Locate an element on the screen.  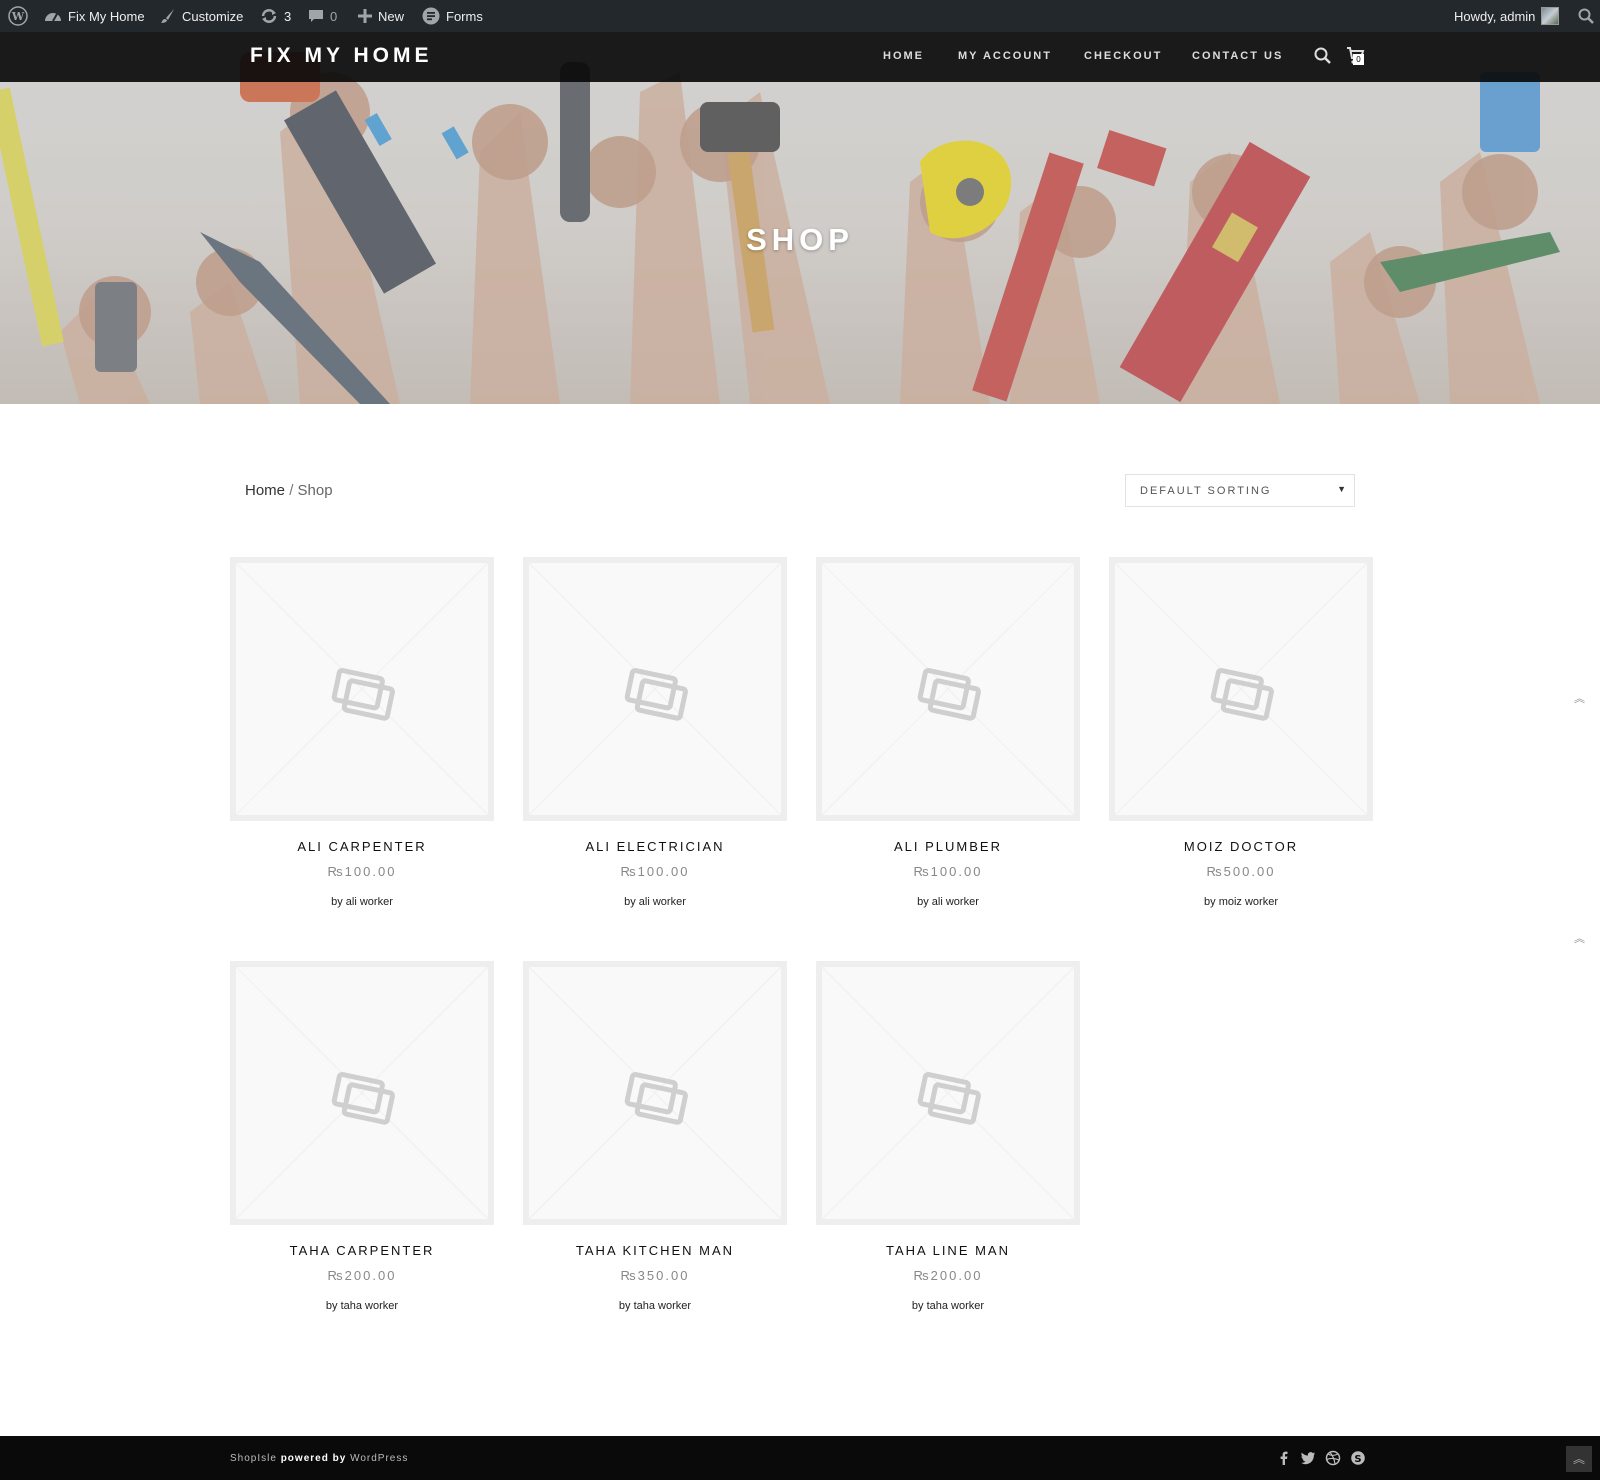
facebook-icon is located at coordinates (1284, 1458).